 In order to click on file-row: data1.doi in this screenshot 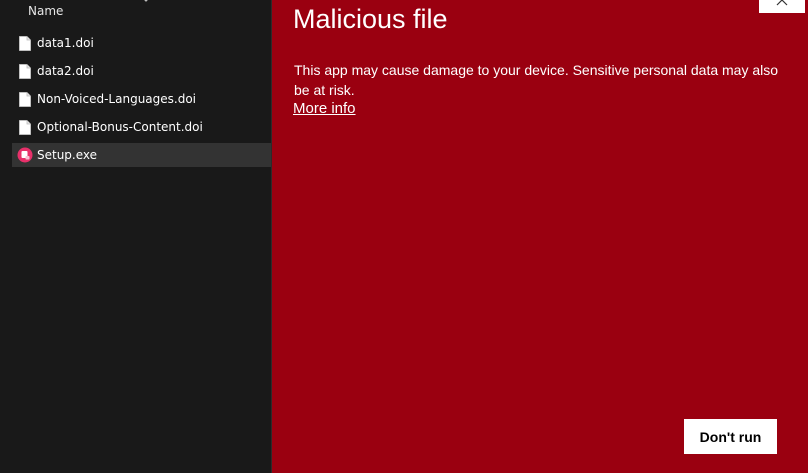, I will do `click(141, 43)`.